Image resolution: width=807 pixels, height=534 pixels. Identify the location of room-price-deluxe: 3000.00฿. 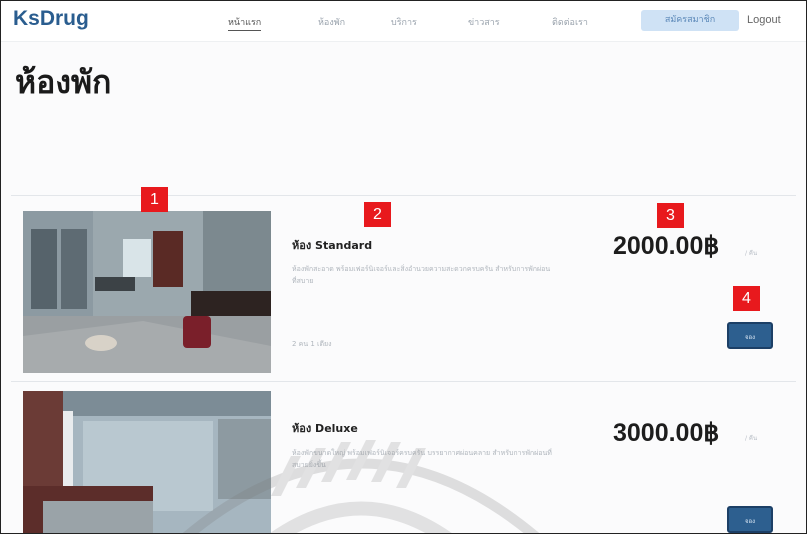
(666, 433).